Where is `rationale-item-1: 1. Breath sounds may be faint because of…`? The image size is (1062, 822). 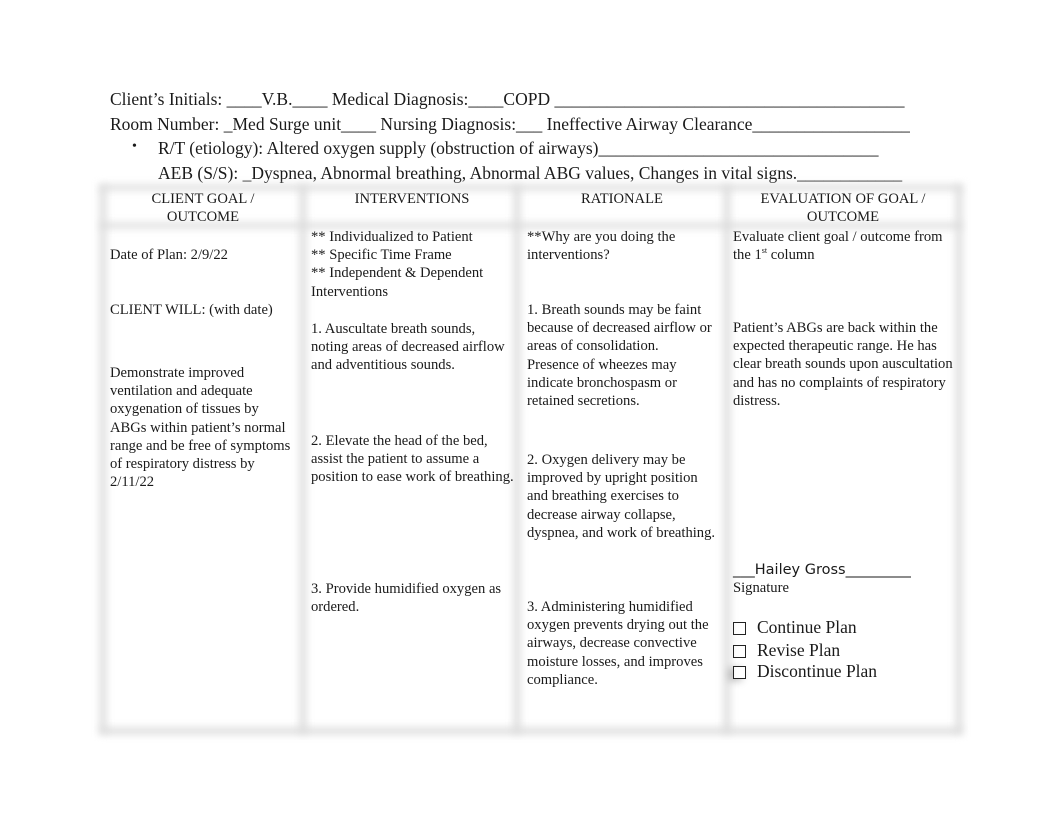 rationale-item-1: 1. Breath sounds may be faint because of… is located at coordinates (619, 356).